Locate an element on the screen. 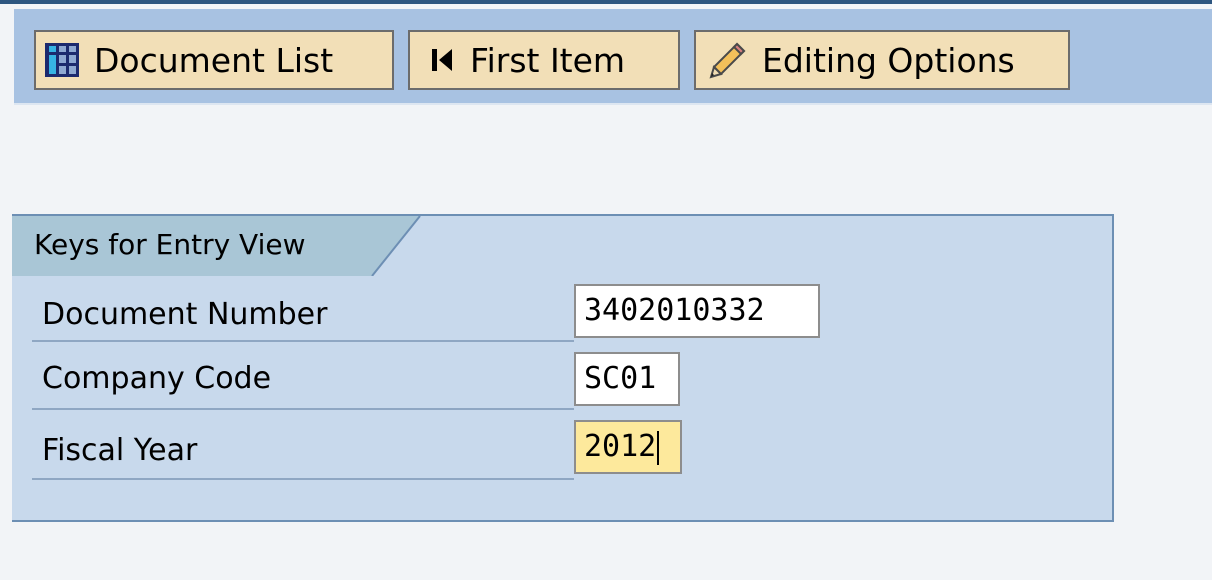  company-code-value: SC01 is located at coordinates (620, 378).